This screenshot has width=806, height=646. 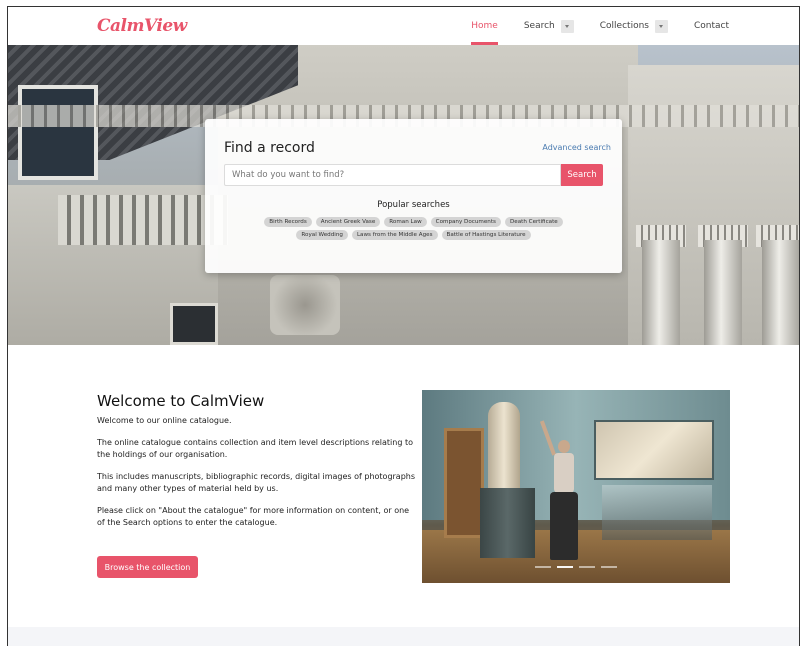 I want to click on find-record-title: Find a record, so click(x=269, y=148).